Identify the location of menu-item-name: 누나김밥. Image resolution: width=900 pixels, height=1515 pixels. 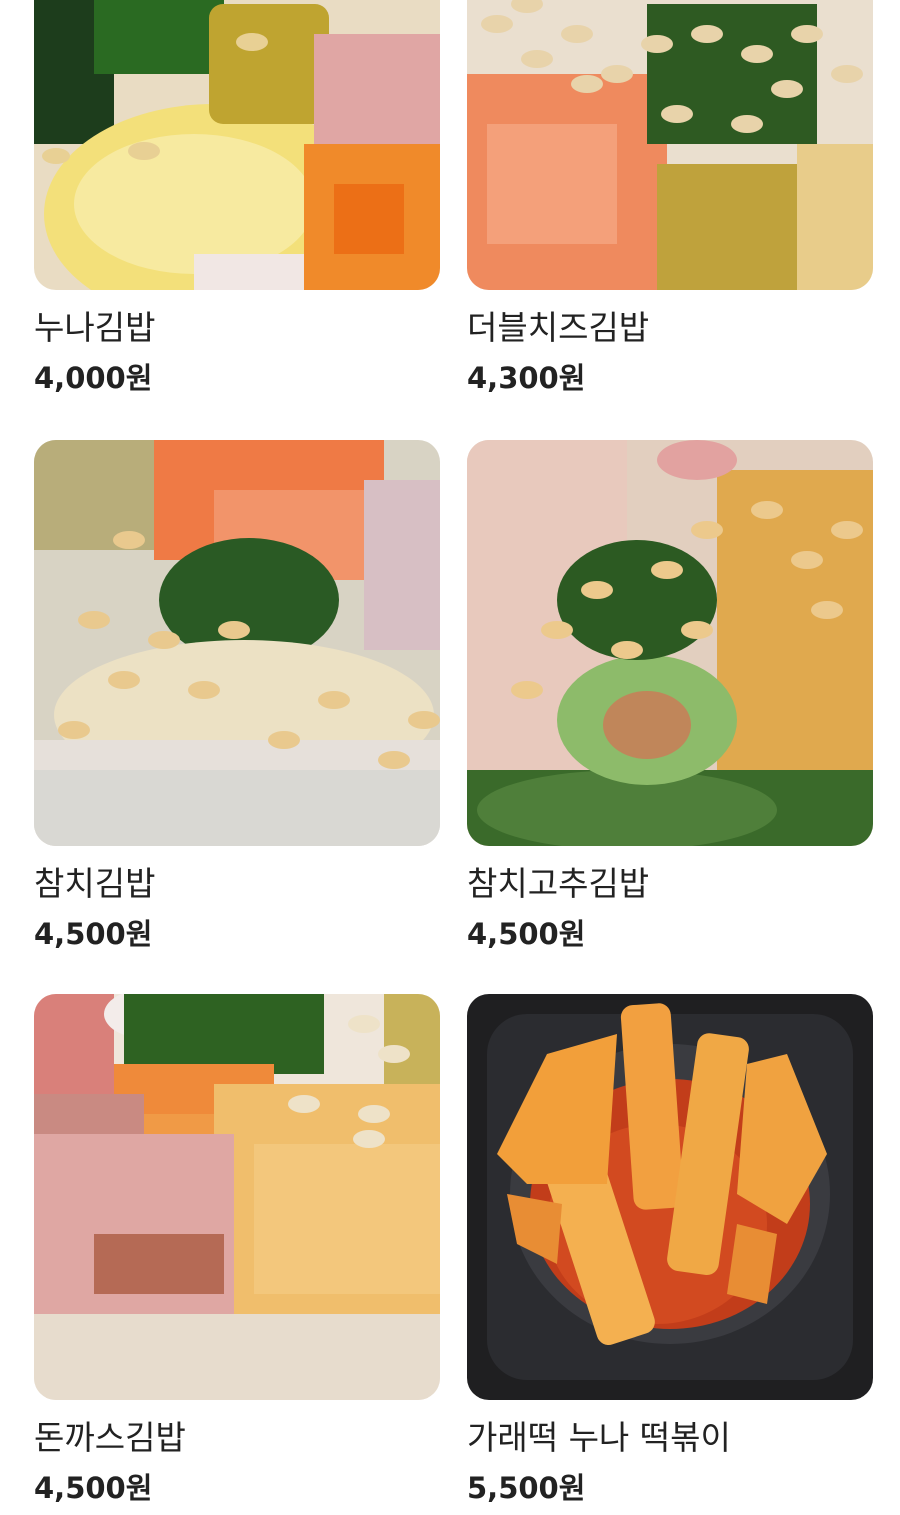
(95, 327).